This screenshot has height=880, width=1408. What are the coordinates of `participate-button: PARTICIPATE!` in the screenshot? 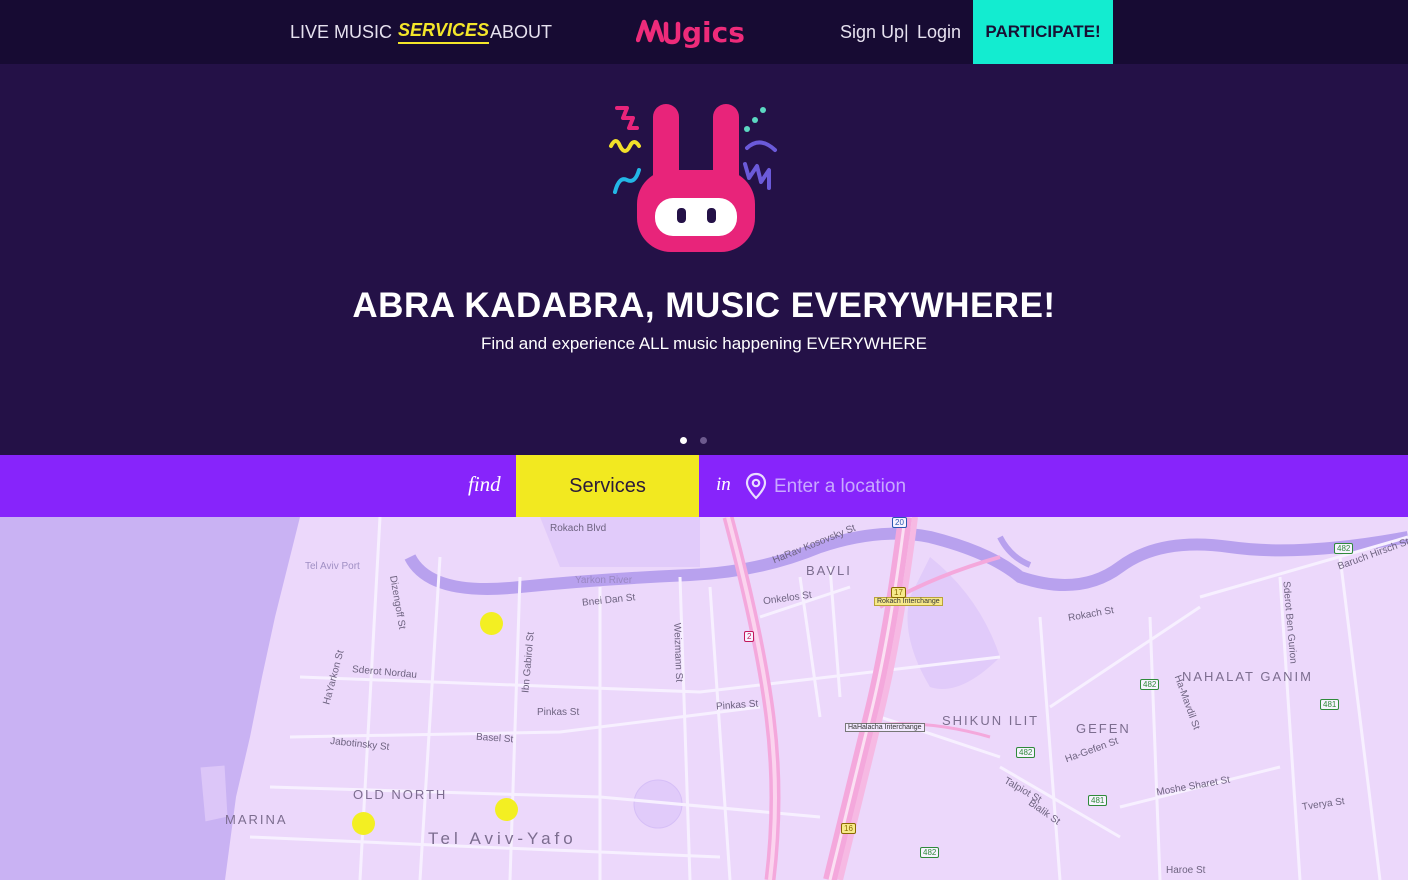 It's located at (1043, 32).